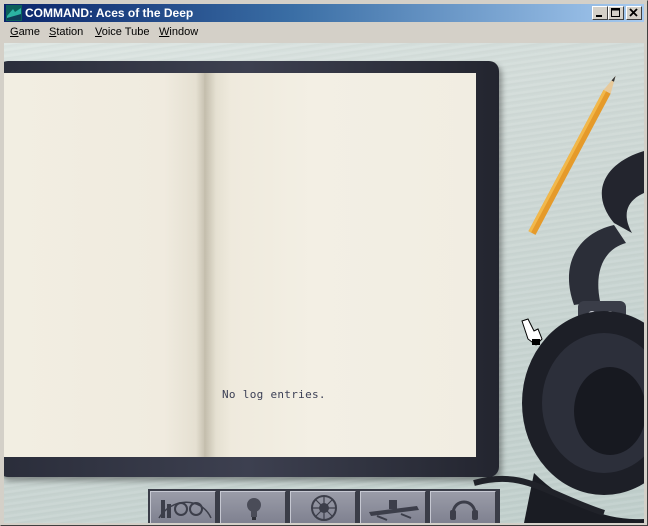  I want to click on lightbulb-icon, so click(254, 509).